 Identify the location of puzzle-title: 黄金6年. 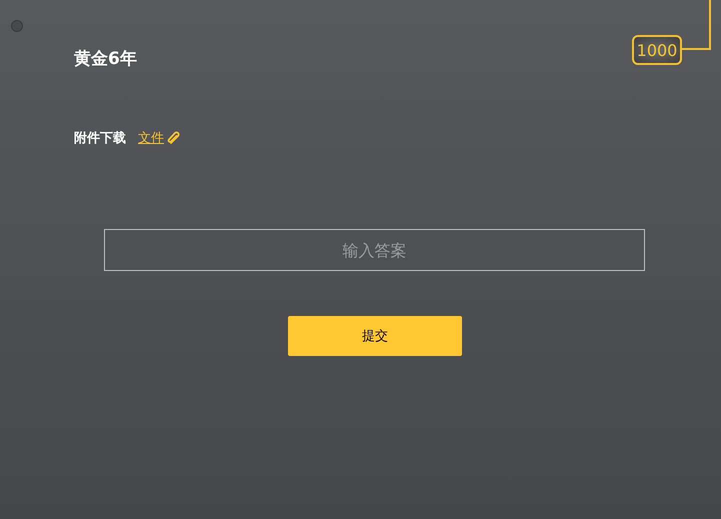
(105, 59).